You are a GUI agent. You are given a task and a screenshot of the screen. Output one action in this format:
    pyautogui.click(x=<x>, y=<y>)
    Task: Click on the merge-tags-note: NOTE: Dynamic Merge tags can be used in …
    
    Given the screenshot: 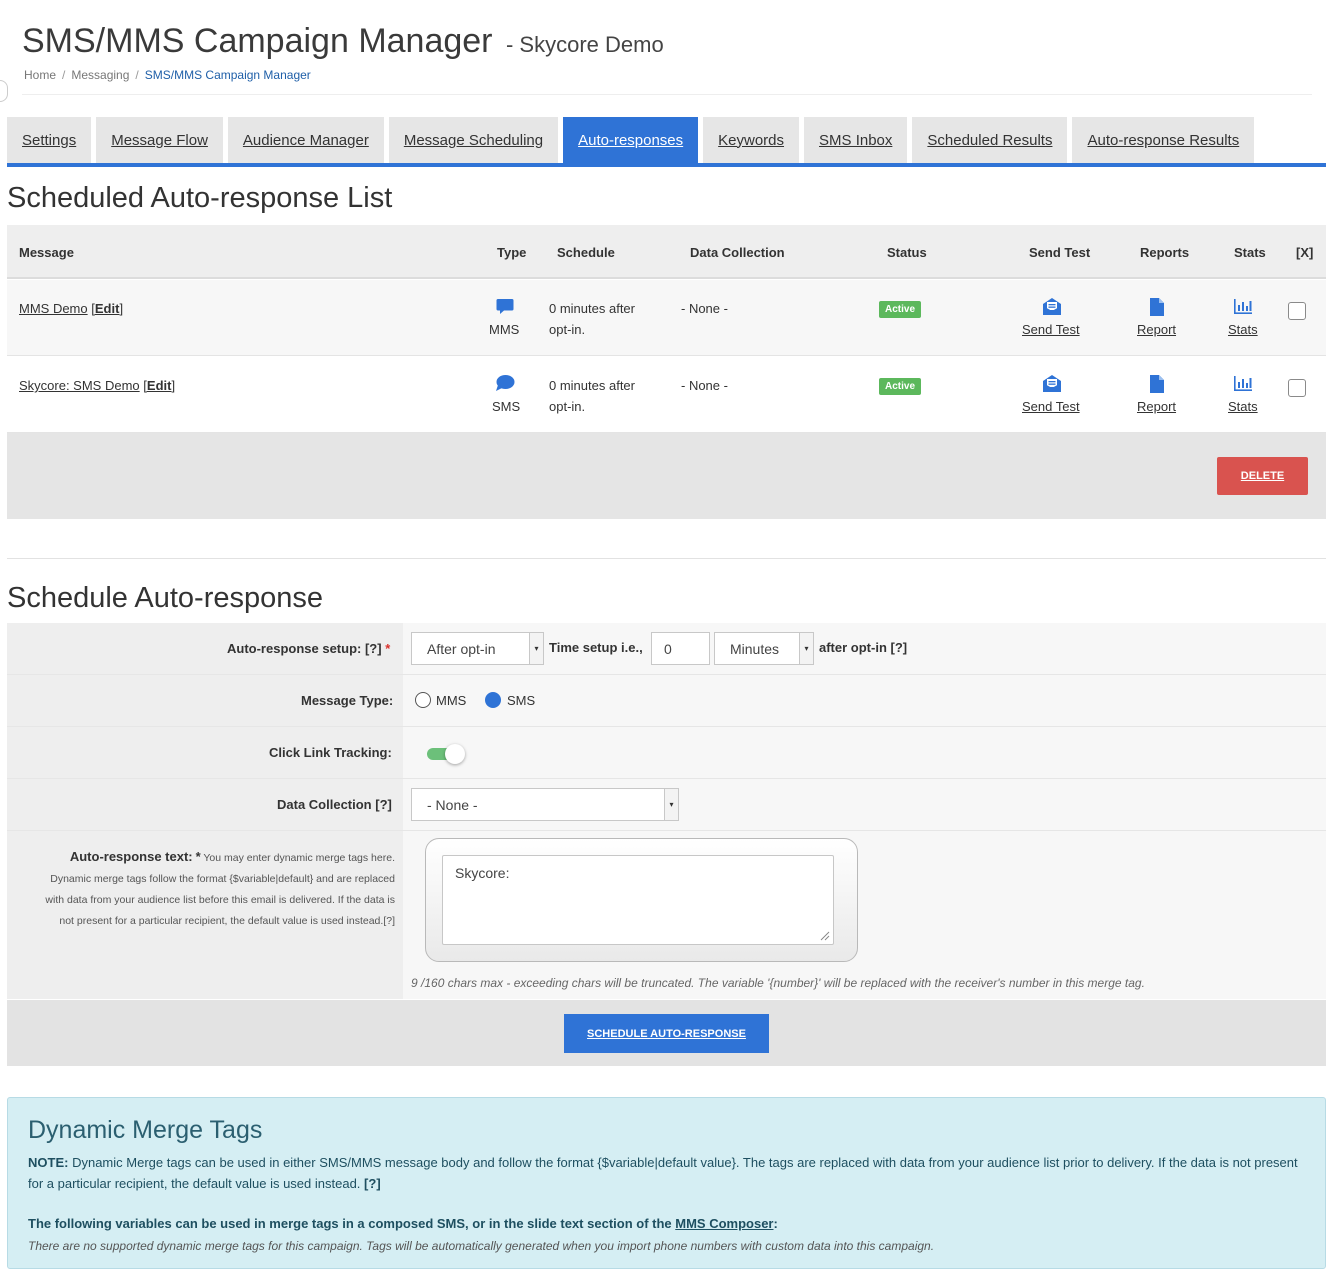 What is the action you would take?
    pyautogui.click(x=668, y=1173)
    